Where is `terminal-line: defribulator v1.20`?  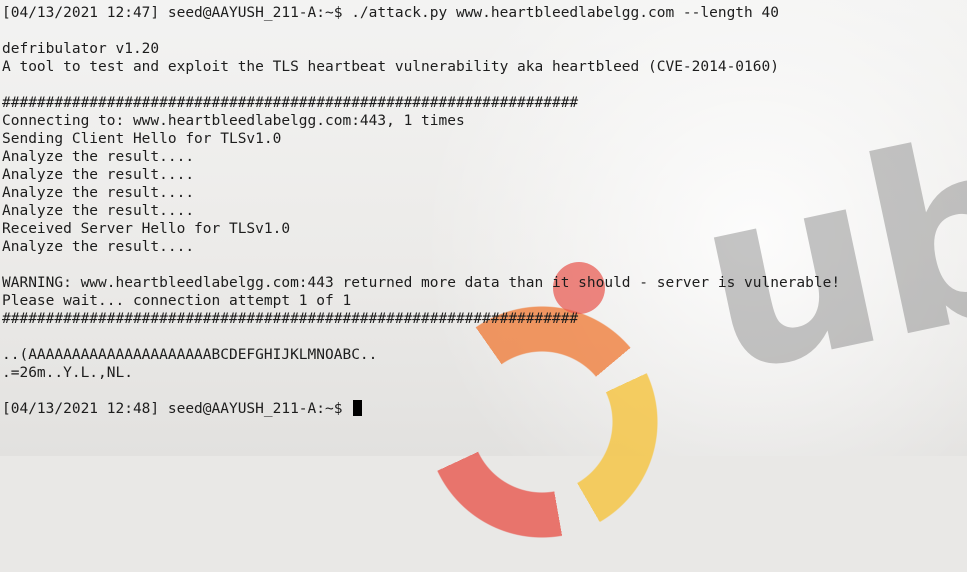
terminal-line: defribulator v1.20 is located at coordinates (81, 49).